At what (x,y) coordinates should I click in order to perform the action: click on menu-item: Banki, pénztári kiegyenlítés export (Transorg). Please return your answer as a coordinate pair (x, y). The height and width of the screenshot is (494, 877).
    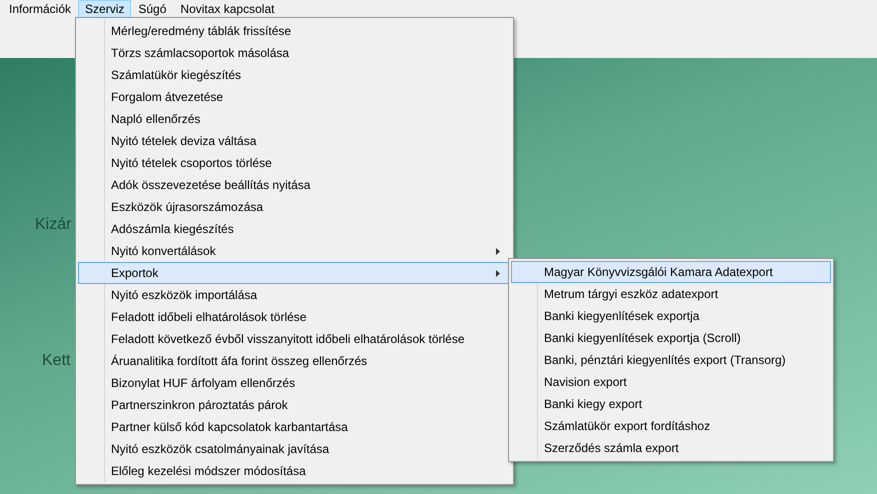
    Looking at the image, I should click on (671, 360).